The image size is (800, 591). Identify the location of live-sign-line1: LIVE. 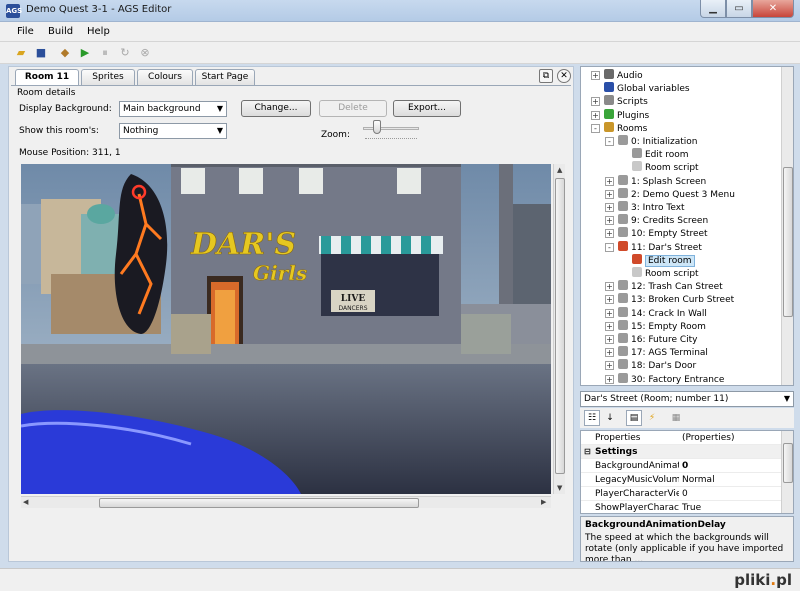
(353, 299).